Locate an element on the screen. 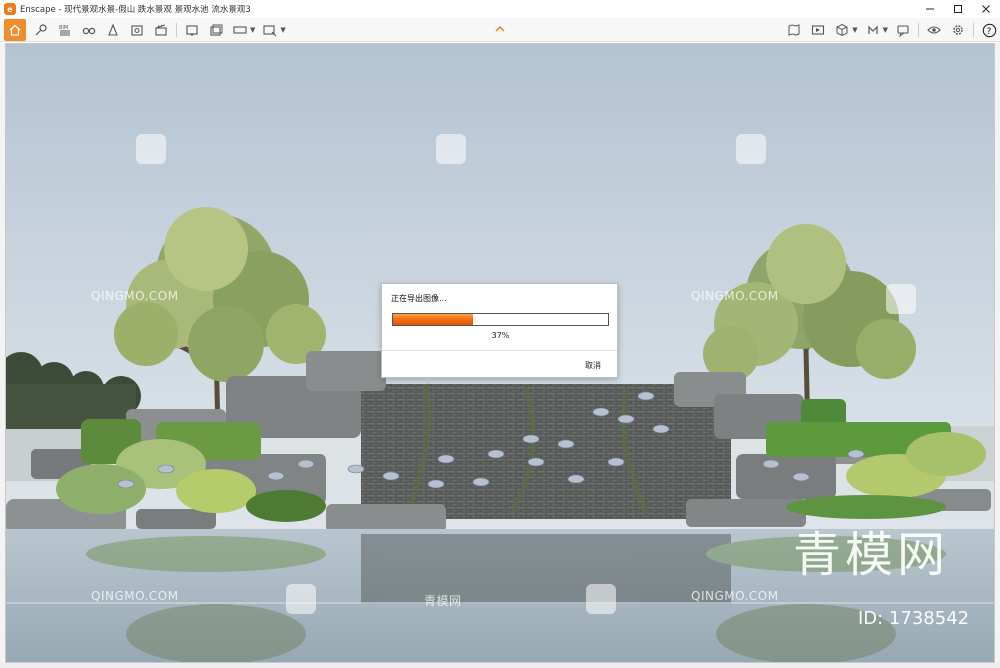 This screenshot has width=1000, height=668. asset-library-button is located at coordinates (842, 30).